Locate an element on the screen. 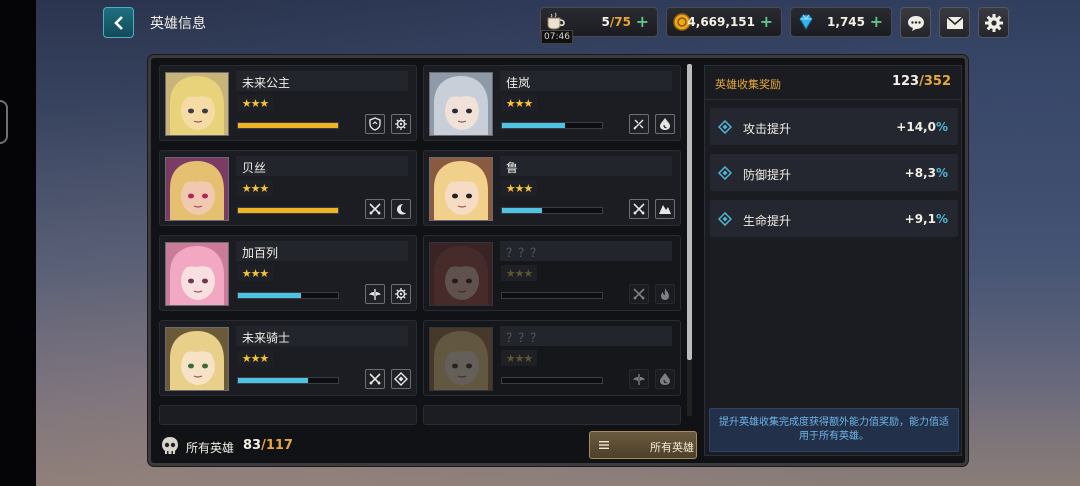  hero-card: 加百列 ★★★ is located at coordinates (288, 273).